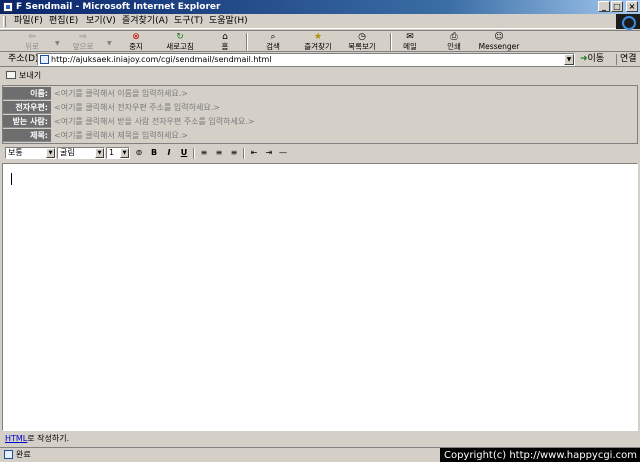  What do you see at coordinates (4, 21) in the screenshot?
I see `menubar-grip` at bounding box center [4, 21].